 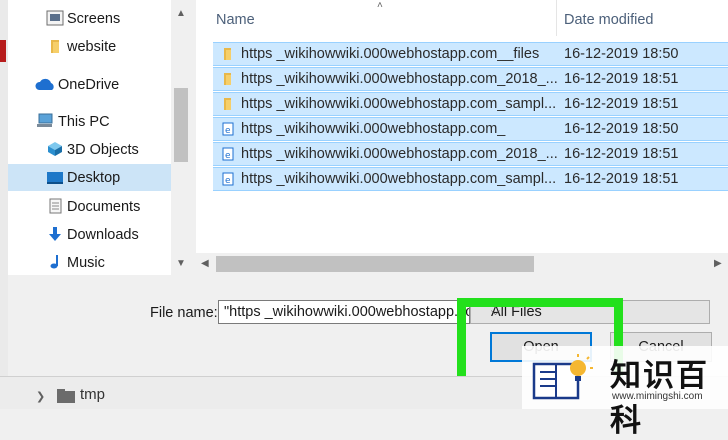 What do you see at coordinates (184, 313) in the screenshot?
I see `file-name-label: File name:` at bounding box center [184, 313].